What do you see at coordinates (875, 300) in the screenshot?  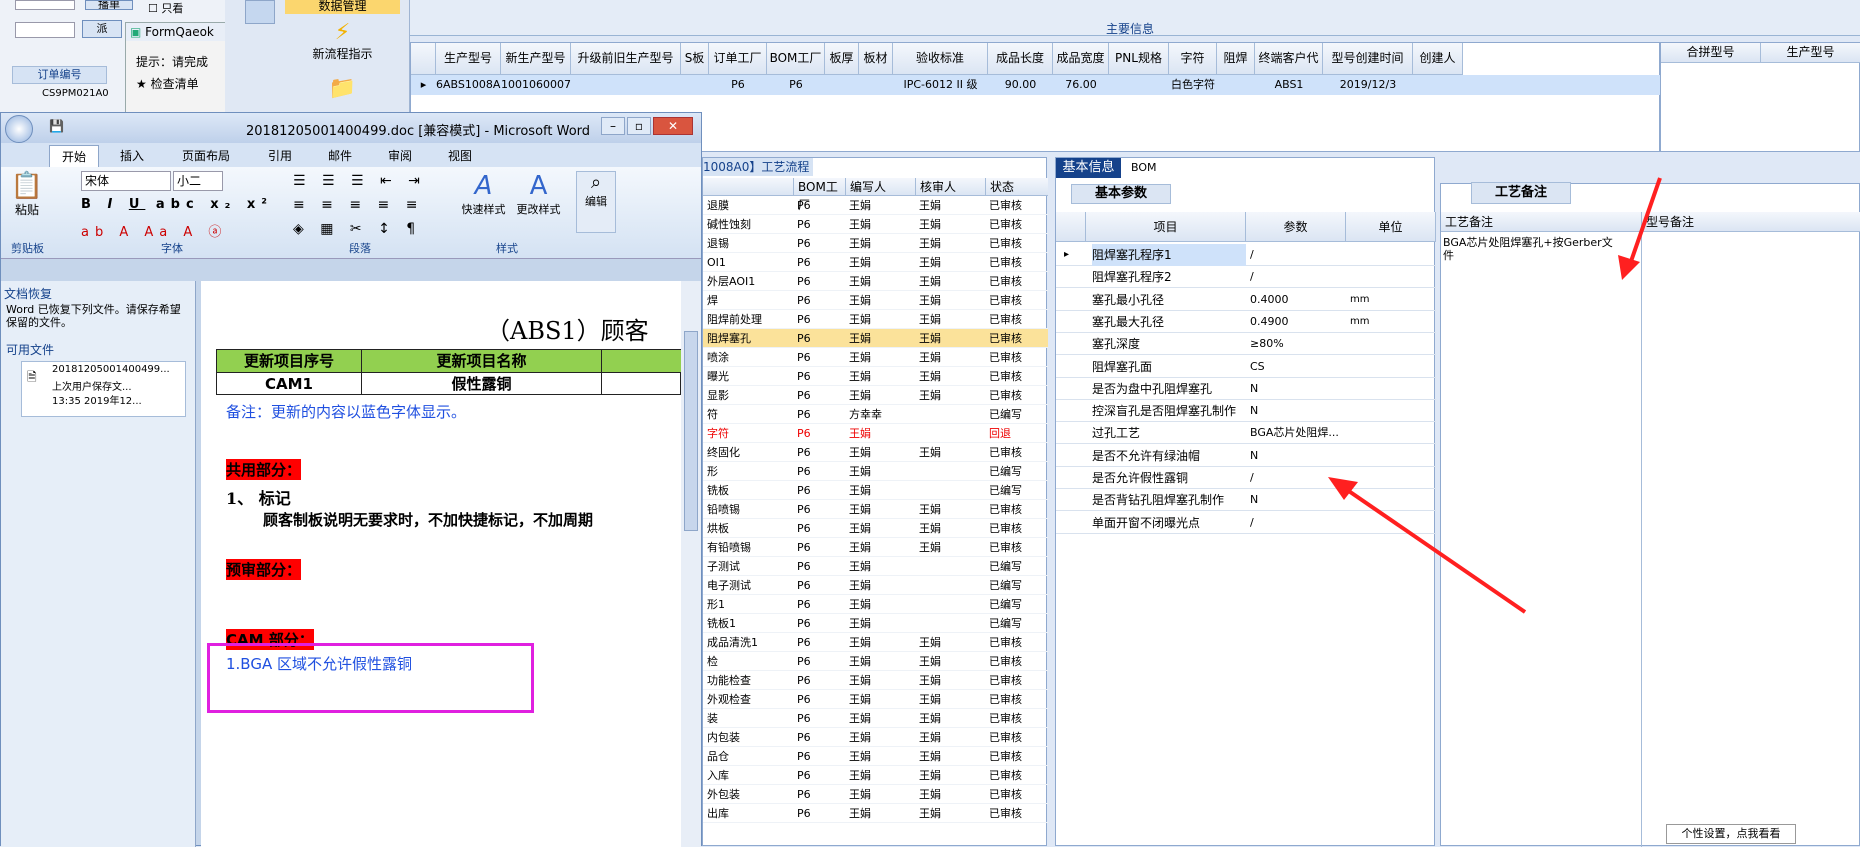 I see `process-row: 焊 P6 王娟 王娟 已审核` at bounding box center [875, 300].